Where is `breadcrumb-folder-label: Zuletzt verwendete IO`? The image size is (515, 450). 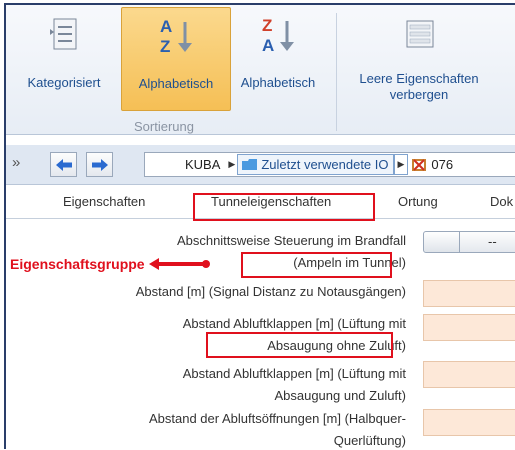
breadcrumb-folder-label: Zuletzt verwendete IO is located at coordinates (325, 164).